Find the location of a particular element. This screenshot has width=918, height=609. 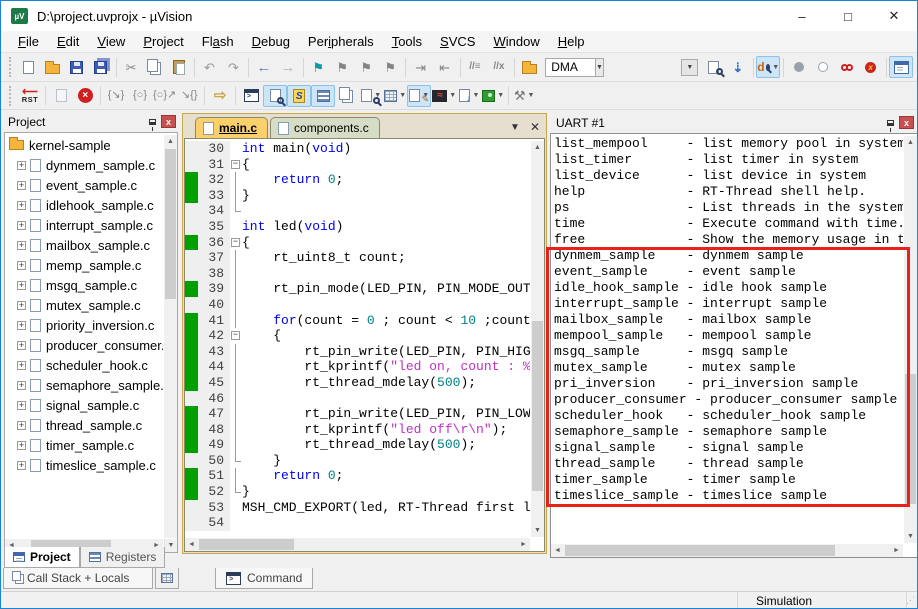

code-line: 37 rt_uint8_t count; is located at coordinates (357, 258).